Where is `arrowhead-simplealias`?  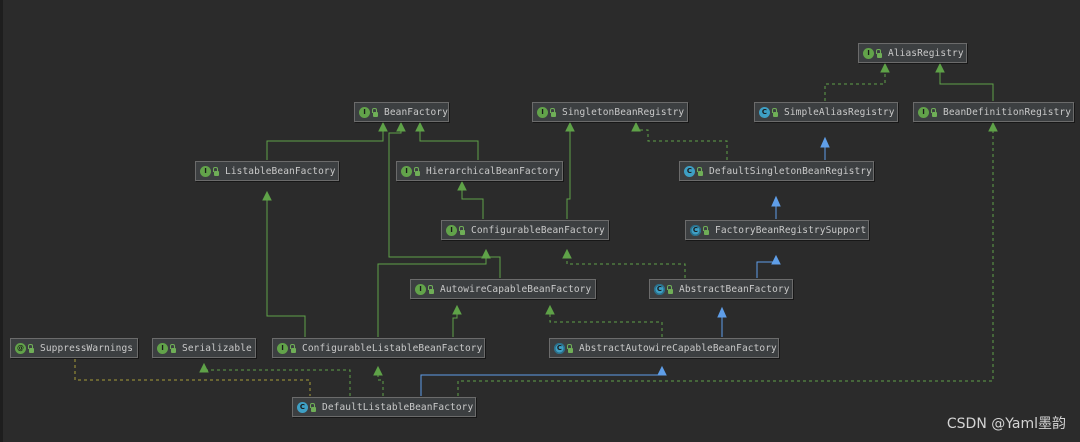
arrowhead-simplealias is located at coordinates (825, 142).